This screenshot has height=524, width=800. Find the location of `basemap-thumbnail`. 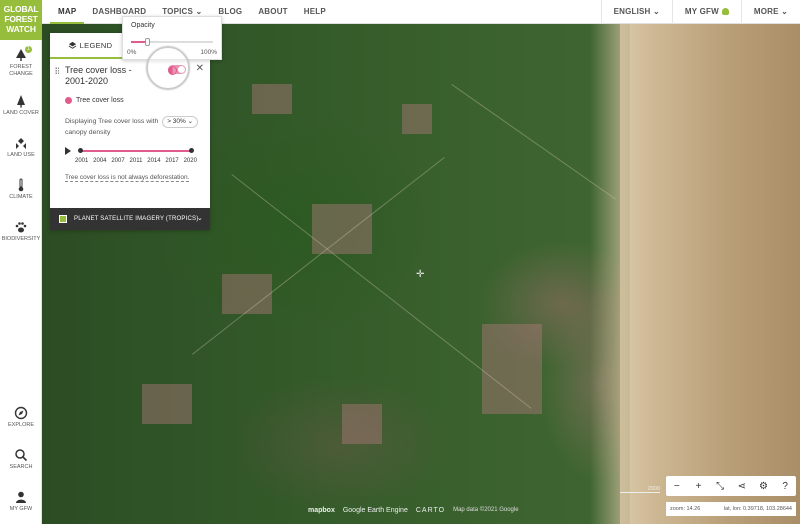

basemap-thumbnail is located at coordinates (63, 219).